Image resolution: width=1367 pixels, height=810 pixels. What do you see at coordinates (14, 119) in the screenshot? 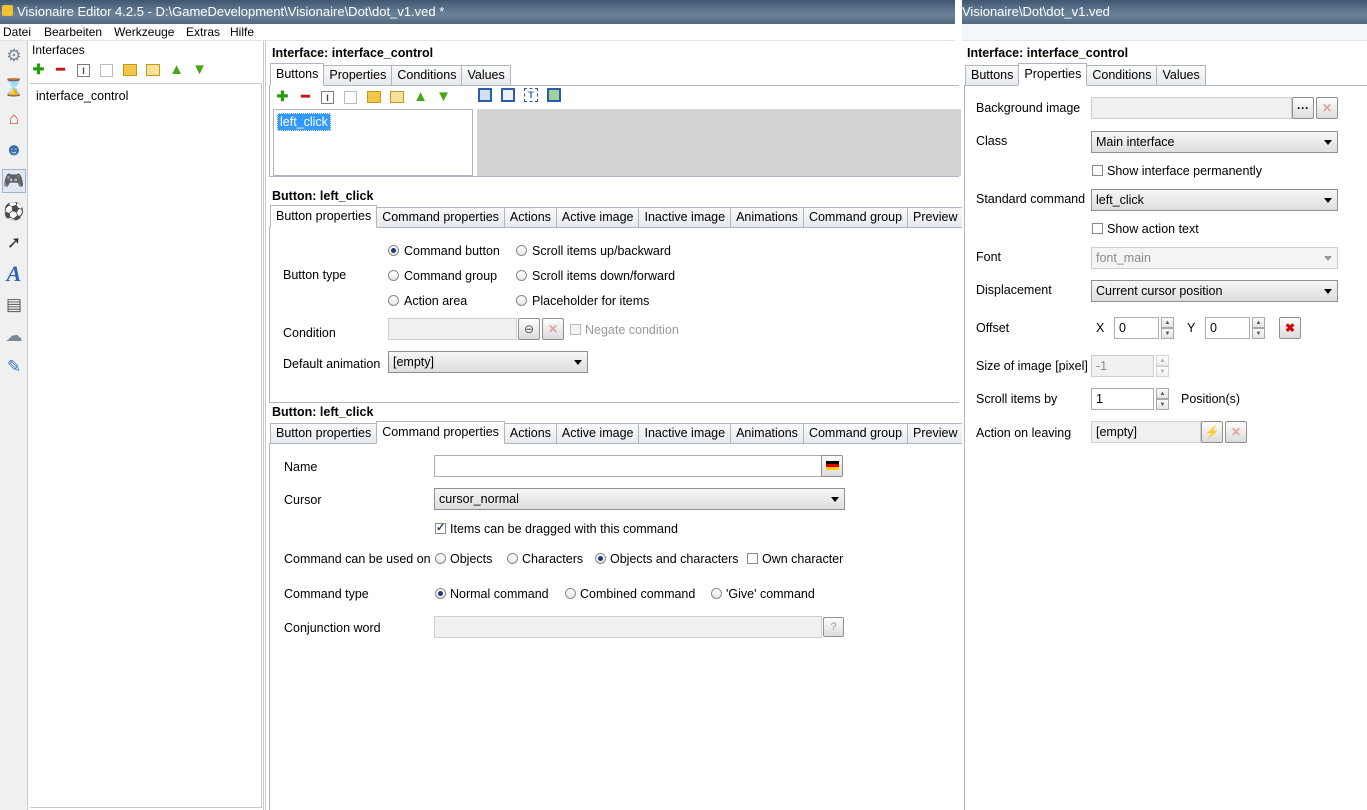
I see `house-icon: ⌂` at bounding box center [14, 119].